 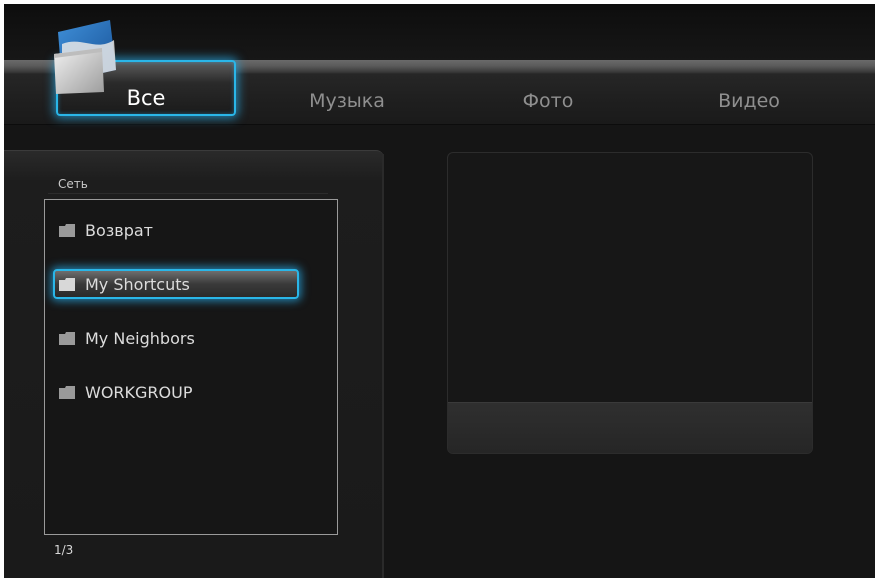 I want to click on list-item-my-shortcuts: My Shortcuts, so click(x=176, y=284).